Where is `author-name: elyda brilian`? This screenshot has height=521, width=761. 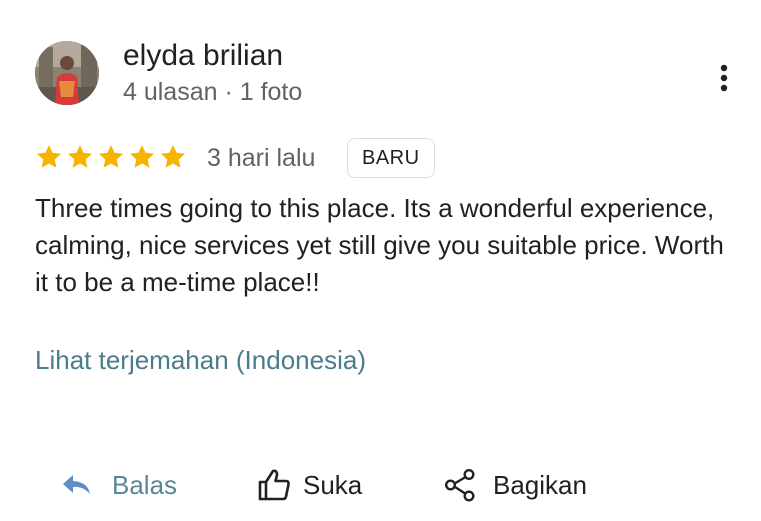
author-name: elyda brilian is located at coordinates (203, 56).